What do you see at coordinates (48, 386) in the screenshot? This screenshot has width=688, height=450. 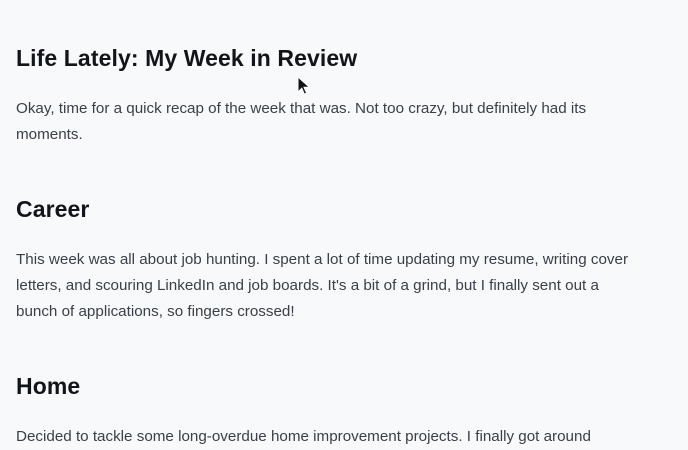 I see `section-heading-home: Home` at bounding box center [48, 386].